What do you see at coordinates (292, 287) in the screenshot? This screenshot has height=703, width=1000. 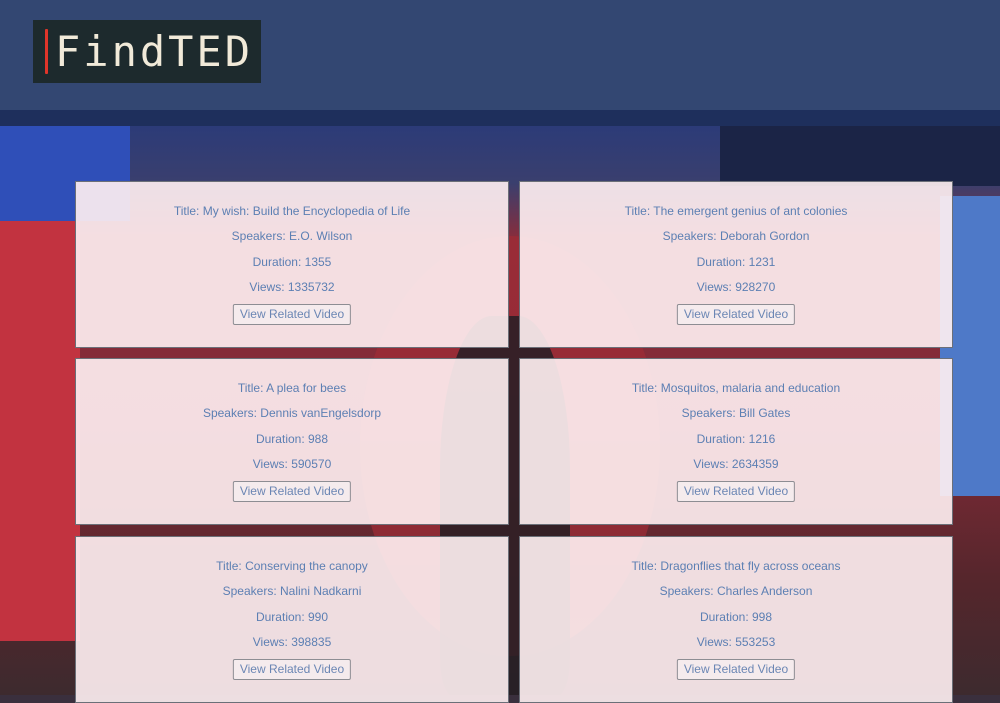 I see `talk-views: Views: 1335732` at bounding box center [292, 287].